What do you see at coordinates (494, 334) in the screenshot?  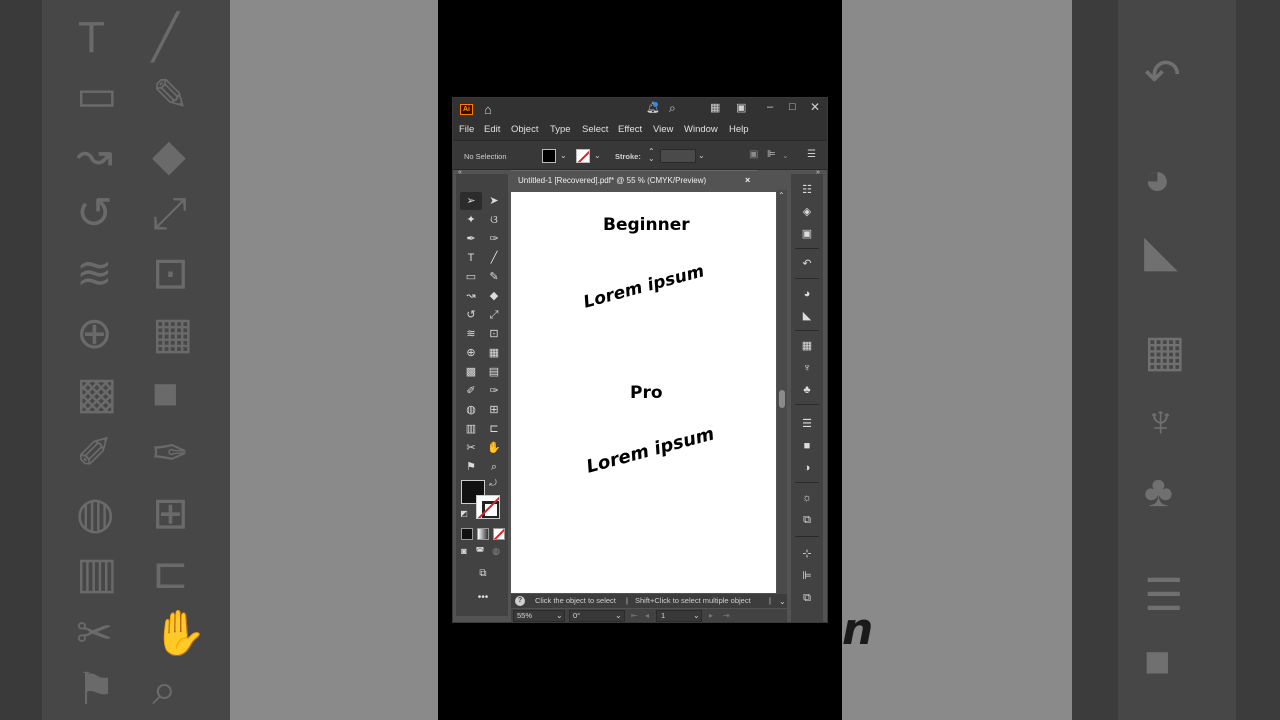 I see `free-transform-tool-icon: ⊡` at bounding box center [494, 334].